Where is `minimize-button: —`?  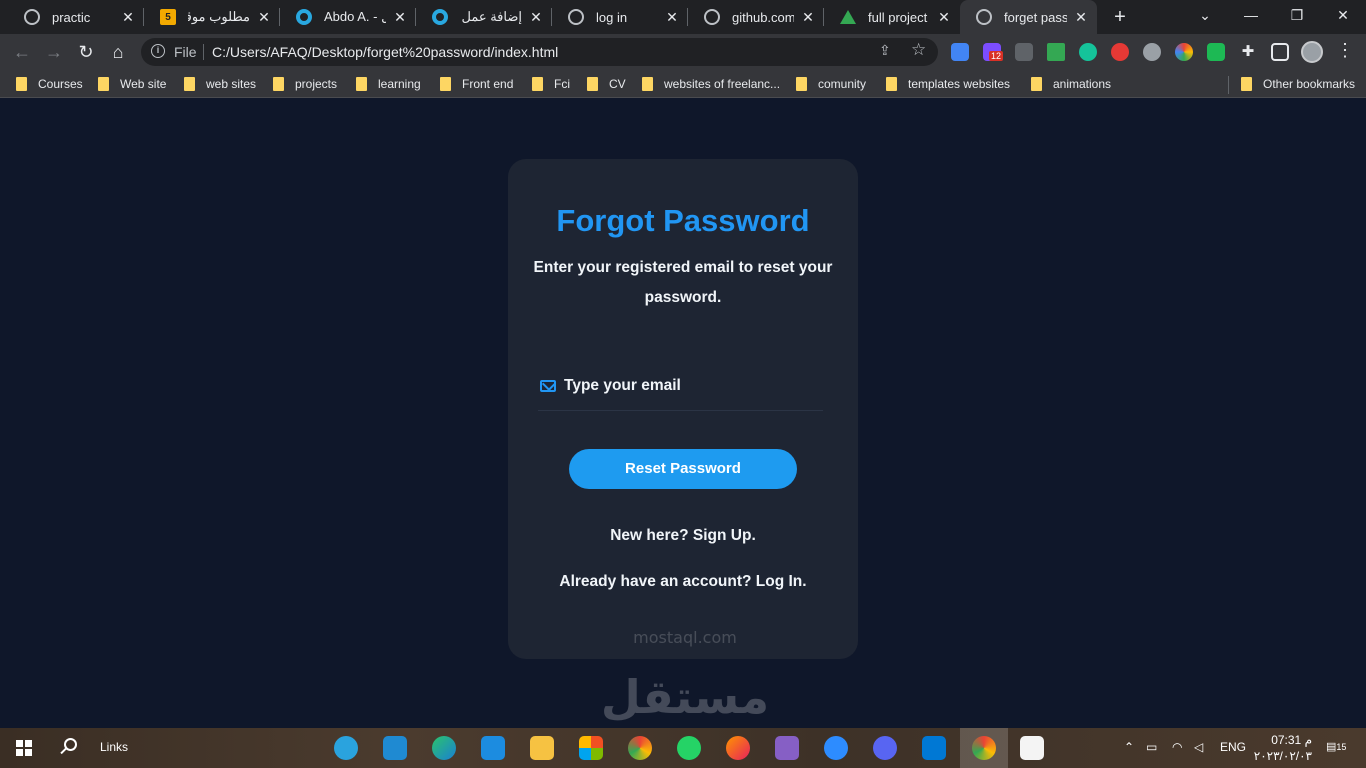
minimize-button: — is located at coordinates (1251, 17).